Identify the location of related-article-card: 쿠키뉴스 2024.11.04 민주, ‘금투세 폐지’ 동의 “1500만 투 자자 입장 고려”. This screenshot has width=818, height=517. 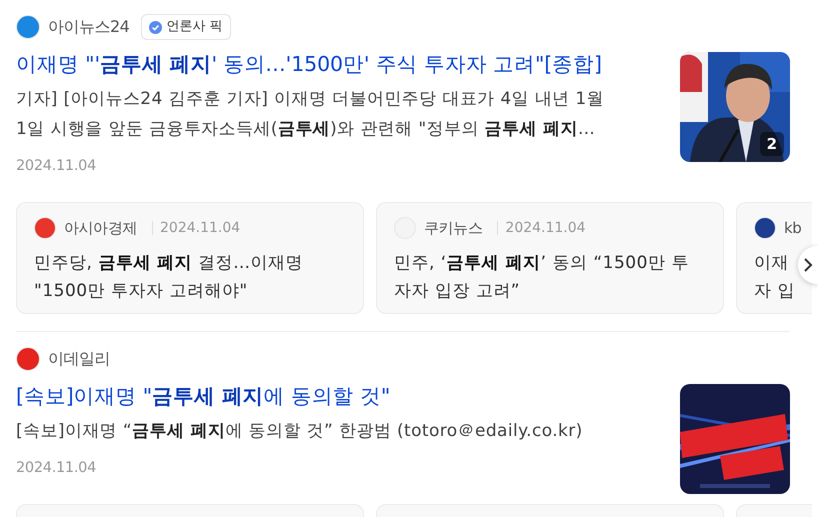
(550, 258).